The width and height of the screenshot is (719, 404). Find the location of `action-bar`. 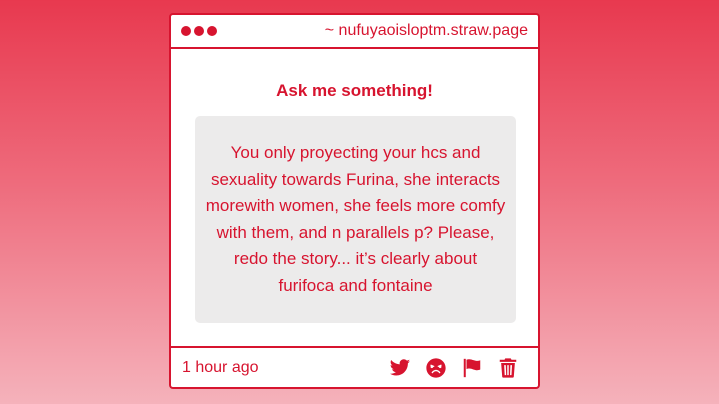

action-bar is located at coordinates (454, 368).